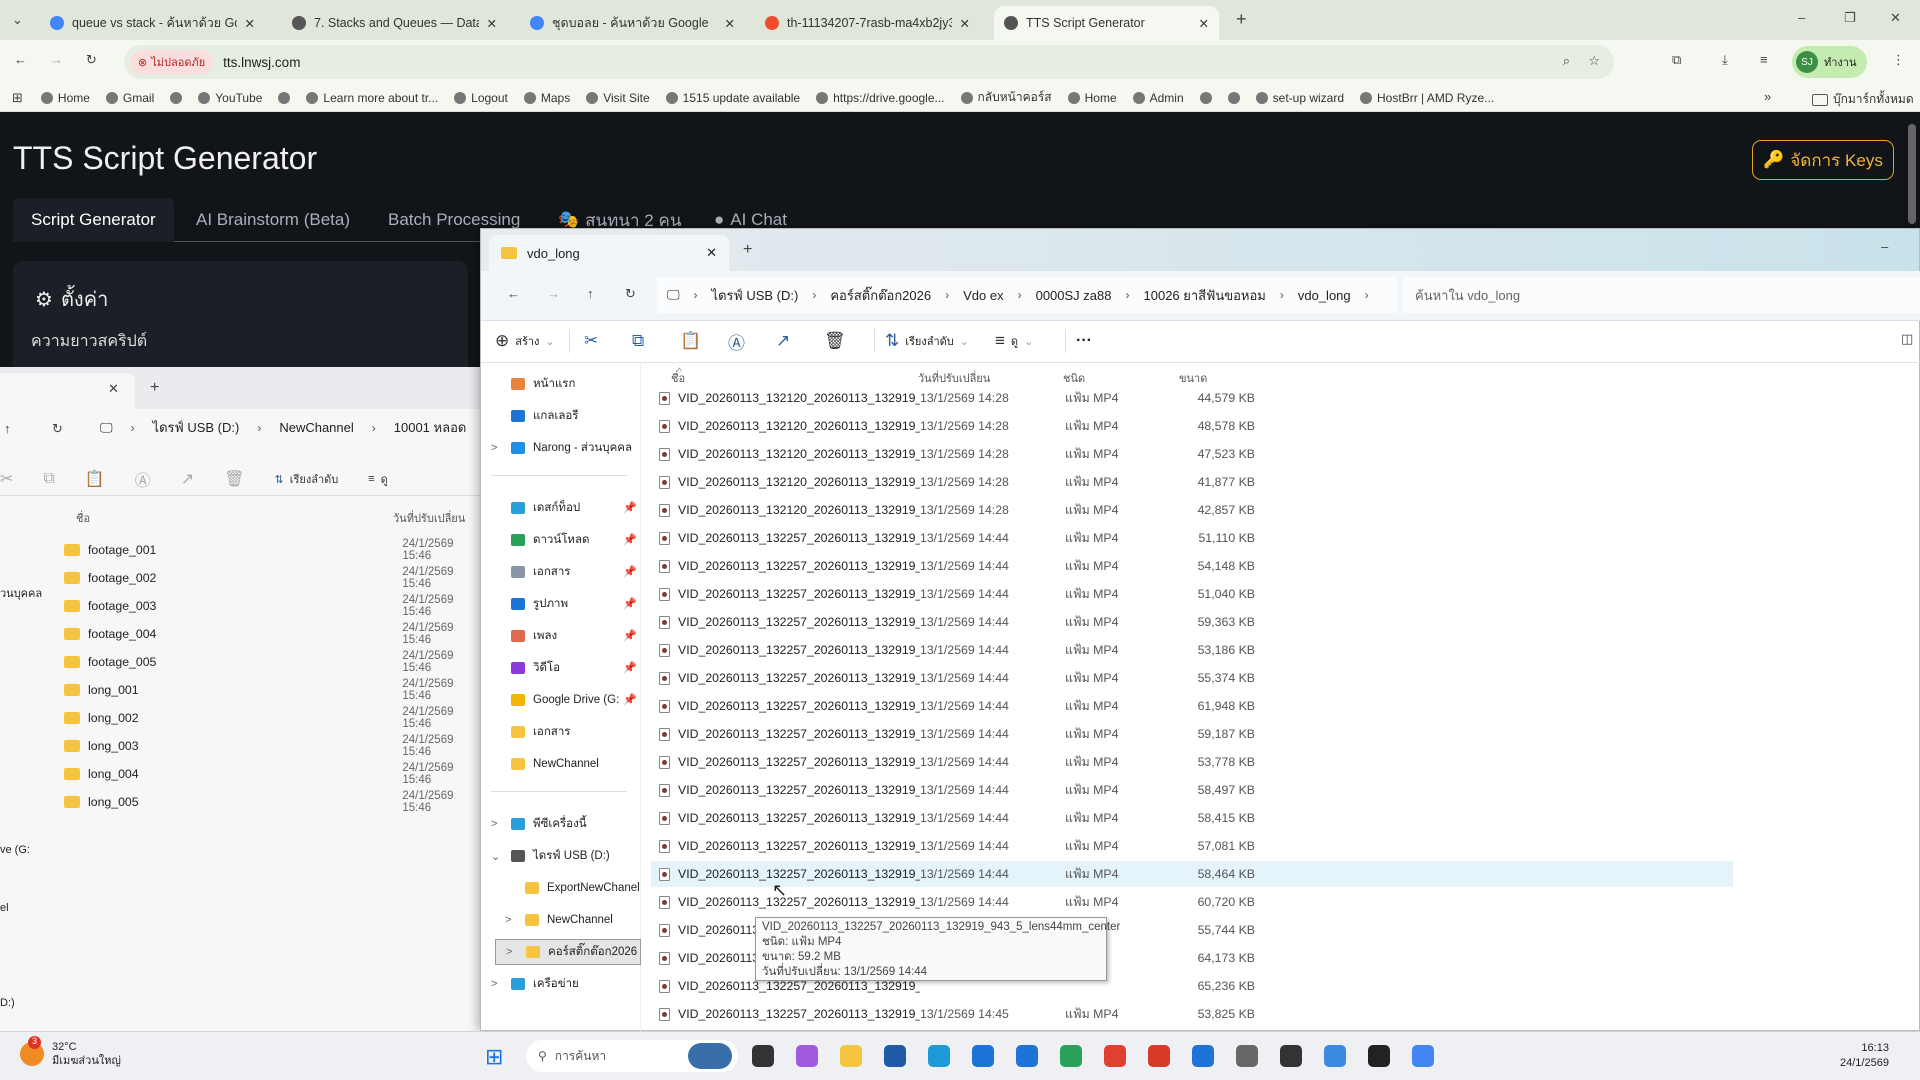  I want to click on new-button: ⊕ สร้าง ⌄, so click(525, 341).